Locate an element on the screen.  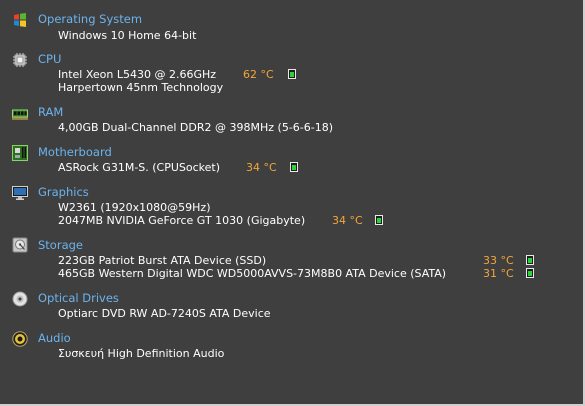
monitor-icon is located at coordinates (20, 193).